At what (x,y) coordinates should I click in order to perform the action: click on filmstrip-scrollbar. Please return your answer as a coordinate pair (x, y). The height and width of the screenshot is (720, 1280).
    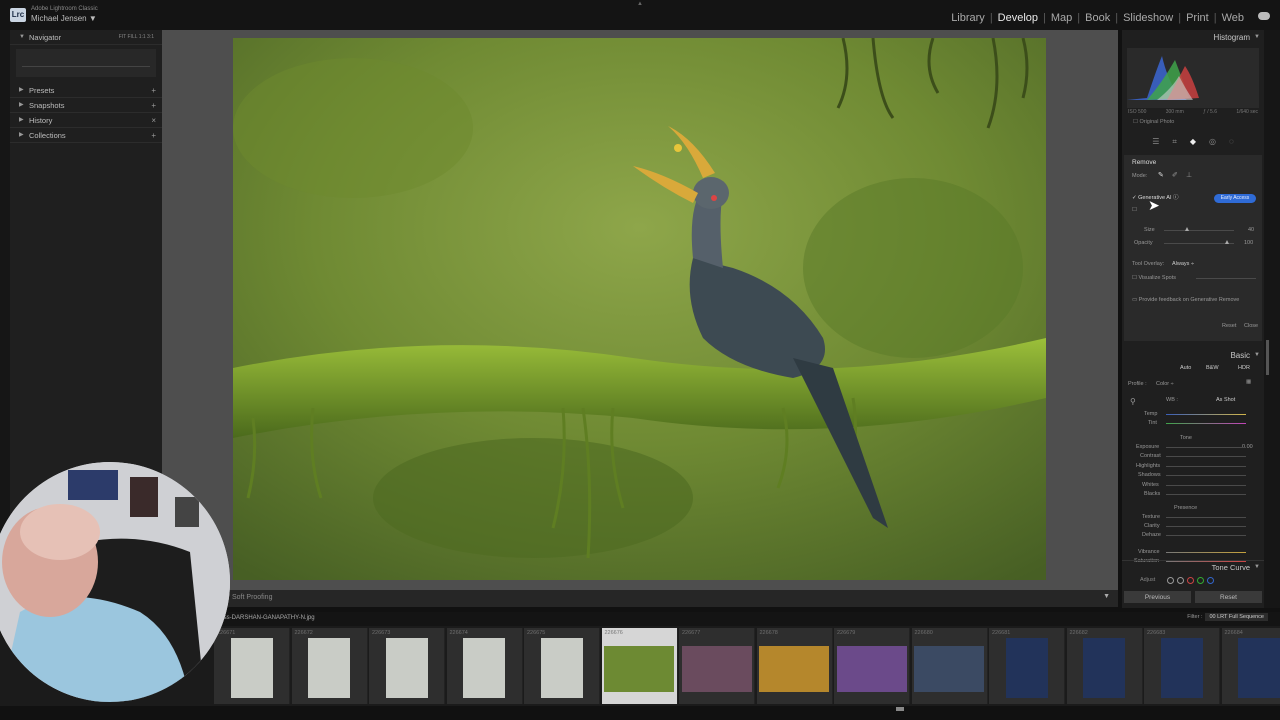
    Looking at the image, I should click on (900, 709).